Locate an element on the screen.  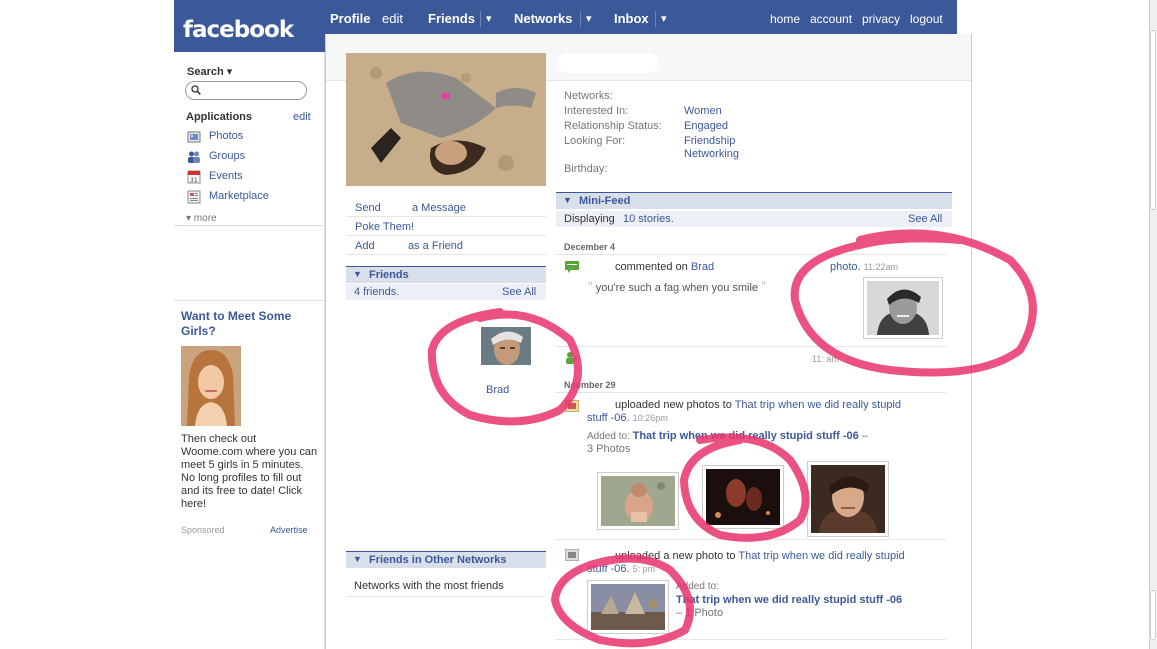
nav-account: account is located at coordinates (831, 19).